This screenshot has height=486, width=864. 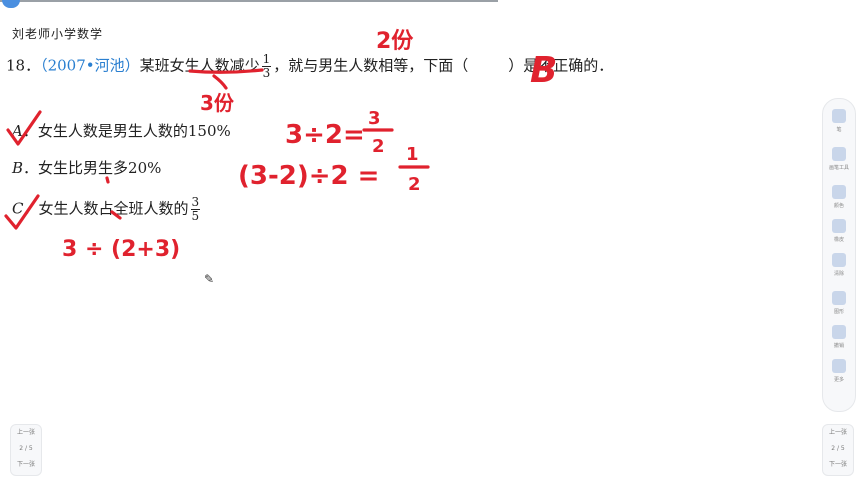 What do you see at coordinates (378, 146) in the screenshot?
I see `calc-a-den: 2` at bounding box center [378, 146].